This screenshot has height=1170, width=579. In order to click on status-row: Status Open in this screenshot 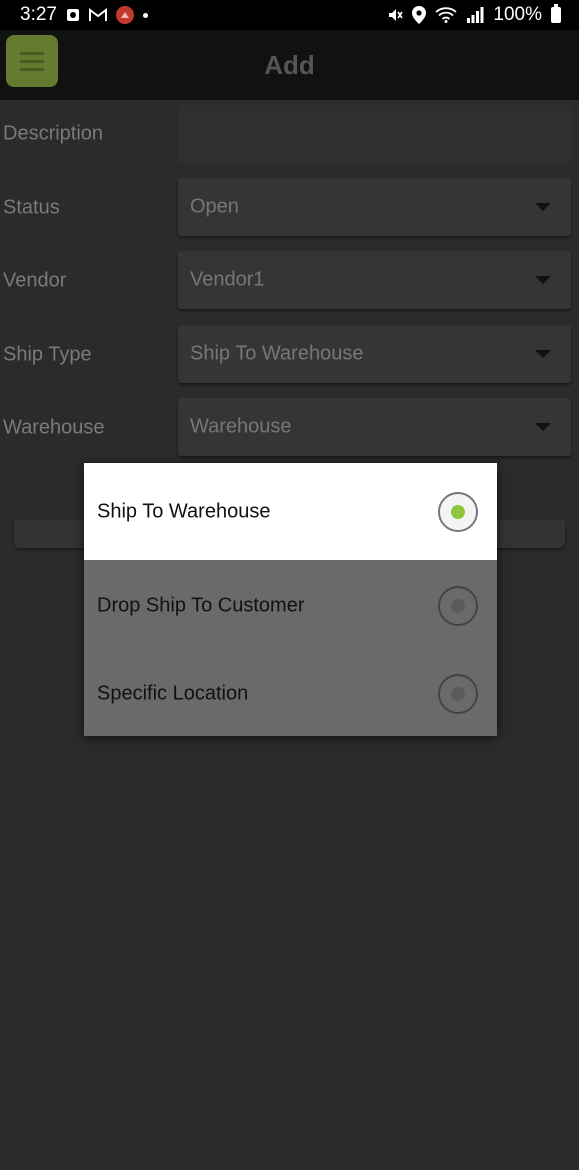, I will do `click(289, 208)`.